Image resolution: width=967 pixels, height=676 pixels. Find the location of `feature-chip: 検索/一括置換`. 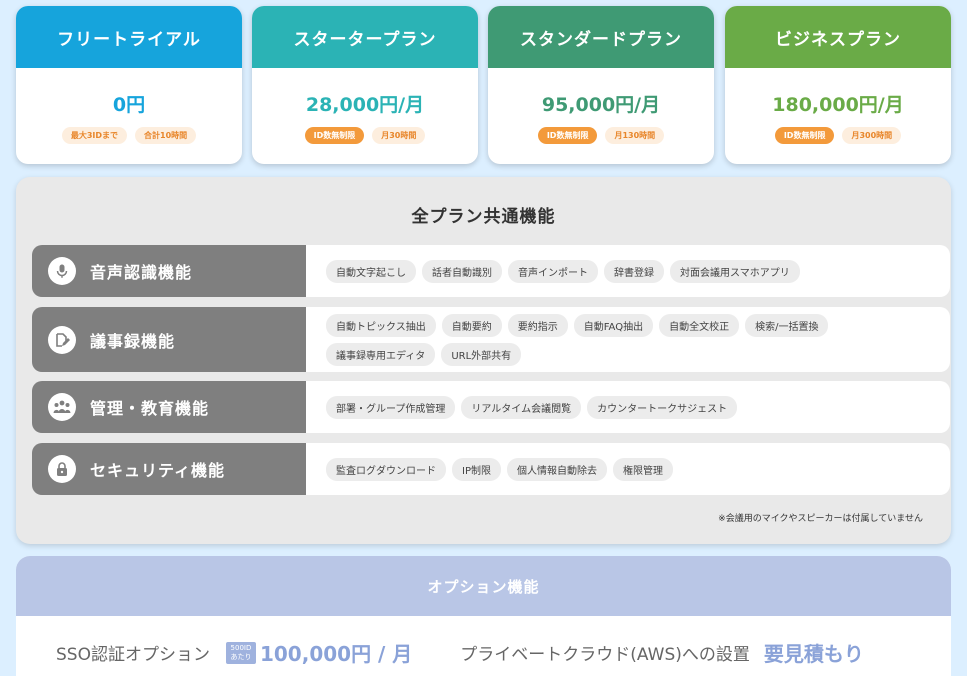

feature-chip: 検索/一括置換 is located at coordinates (787, 325).